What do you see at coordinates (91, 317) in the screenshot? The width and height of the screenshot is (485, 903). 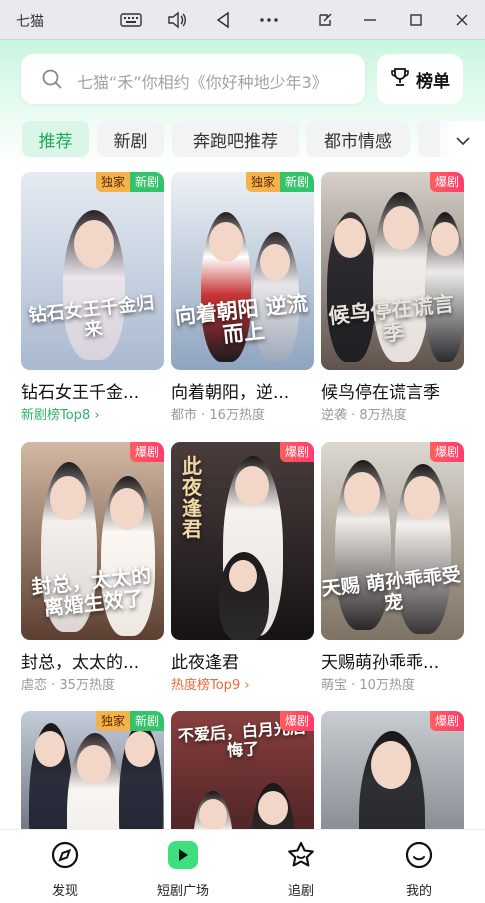 I see `poster-title: 钻石女王千金归来` at bounding box center [91, 317].